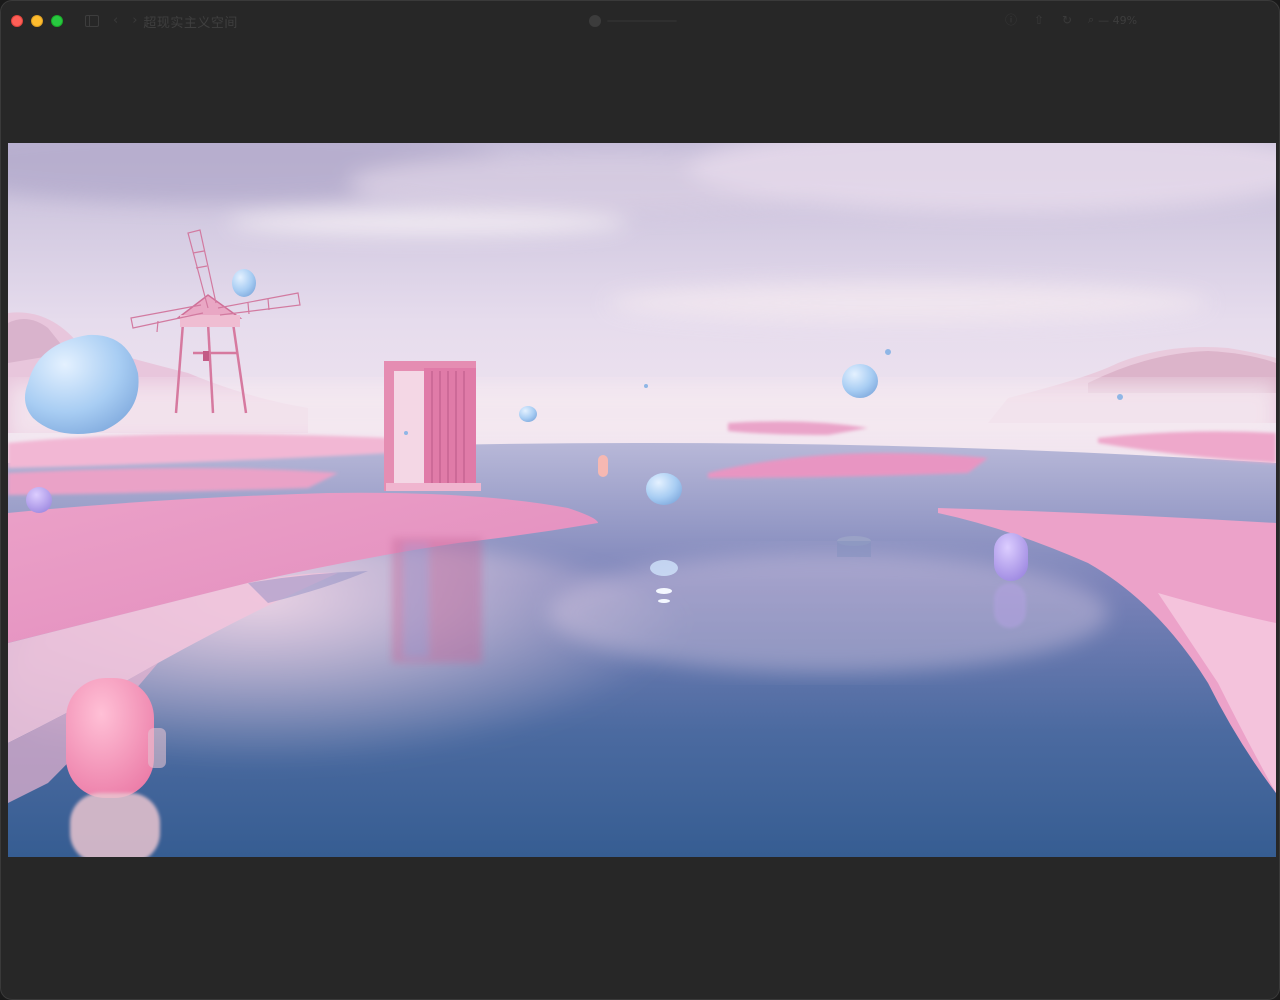  What do you see at coordinates (134, 20) in the screenshot?
I see `chevron-right-icon: ›` at bounding box center [134, 20].